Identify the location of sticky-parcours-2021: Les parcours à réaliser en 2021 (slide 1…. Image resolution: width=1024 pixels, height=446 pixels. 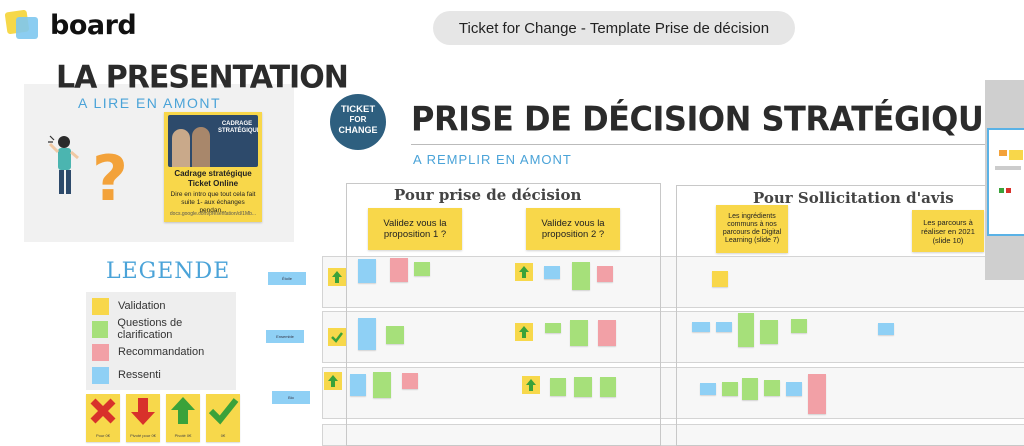
(948, 231).